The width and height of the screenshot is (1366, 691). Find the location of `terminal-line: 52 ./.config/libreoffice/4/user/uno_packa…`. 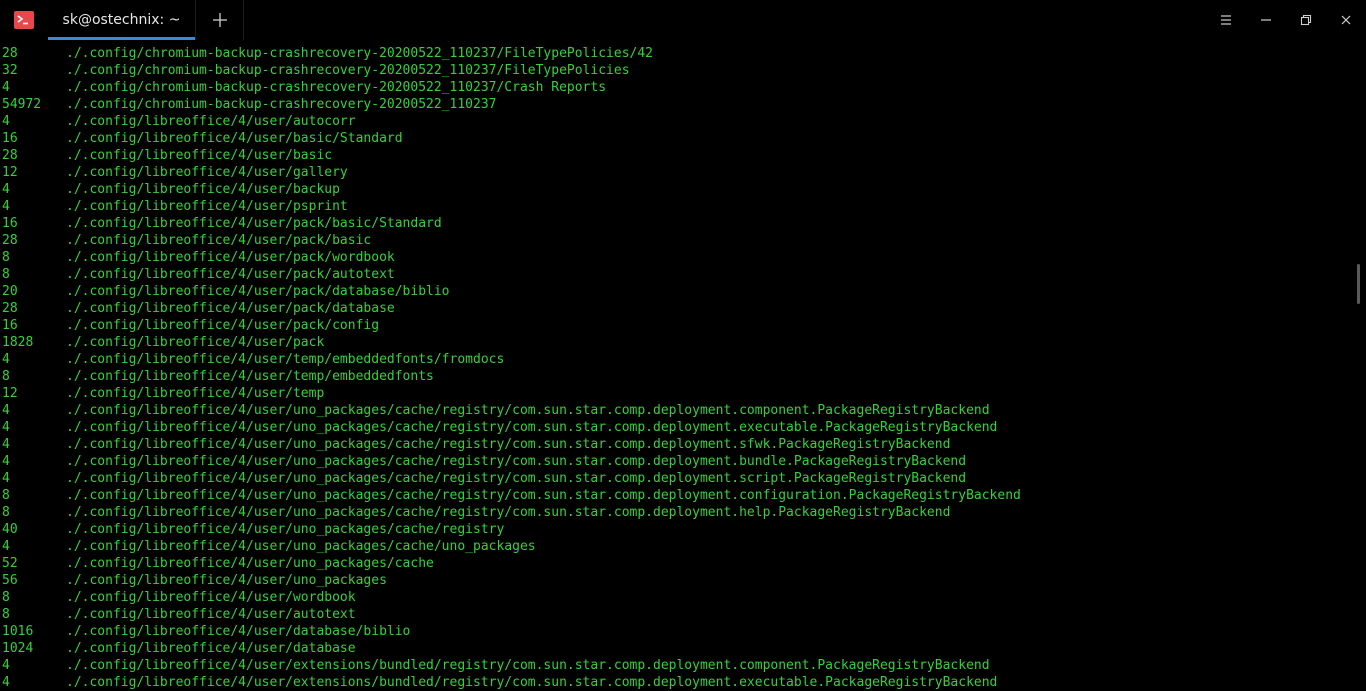

terminal-line: 52 ./.config/libreoffice/4/user/uno_packa… is located at coordinates (676, 563).